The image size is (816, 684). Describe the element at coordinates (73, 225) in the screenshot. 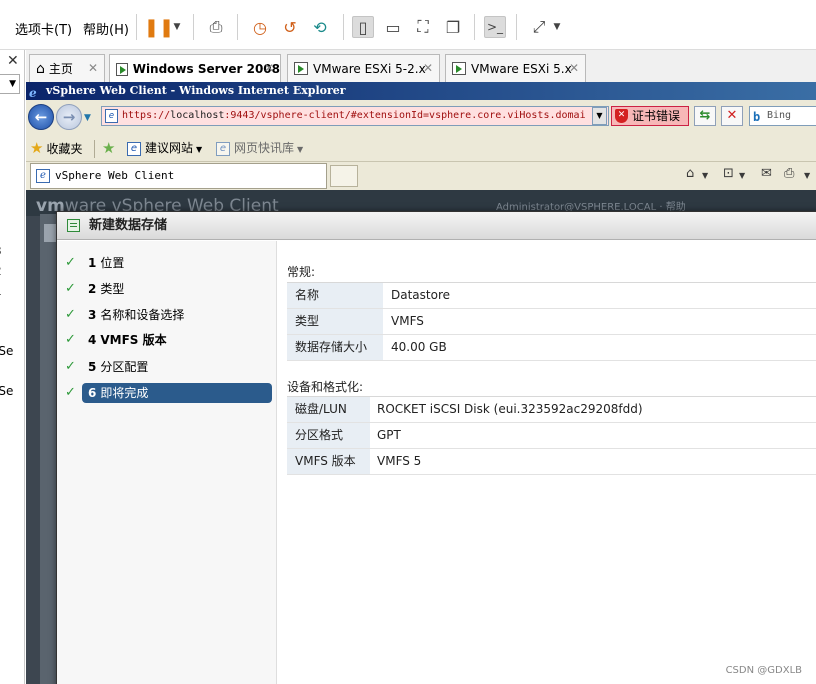

I see `wizard-icon` at that location.